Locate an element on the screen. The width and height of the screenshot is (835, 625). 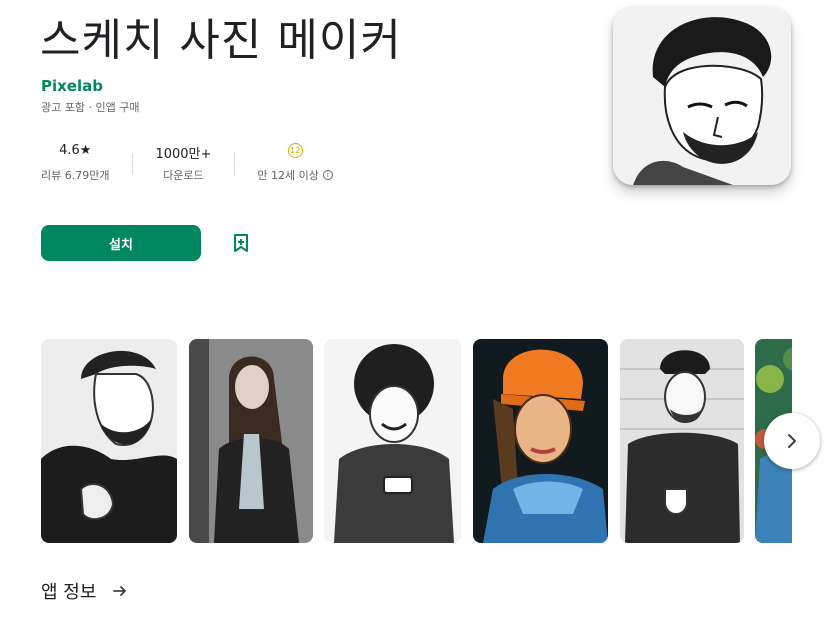
age-rating-label: 만 12세 이상 is located at coordinates (288, 175).